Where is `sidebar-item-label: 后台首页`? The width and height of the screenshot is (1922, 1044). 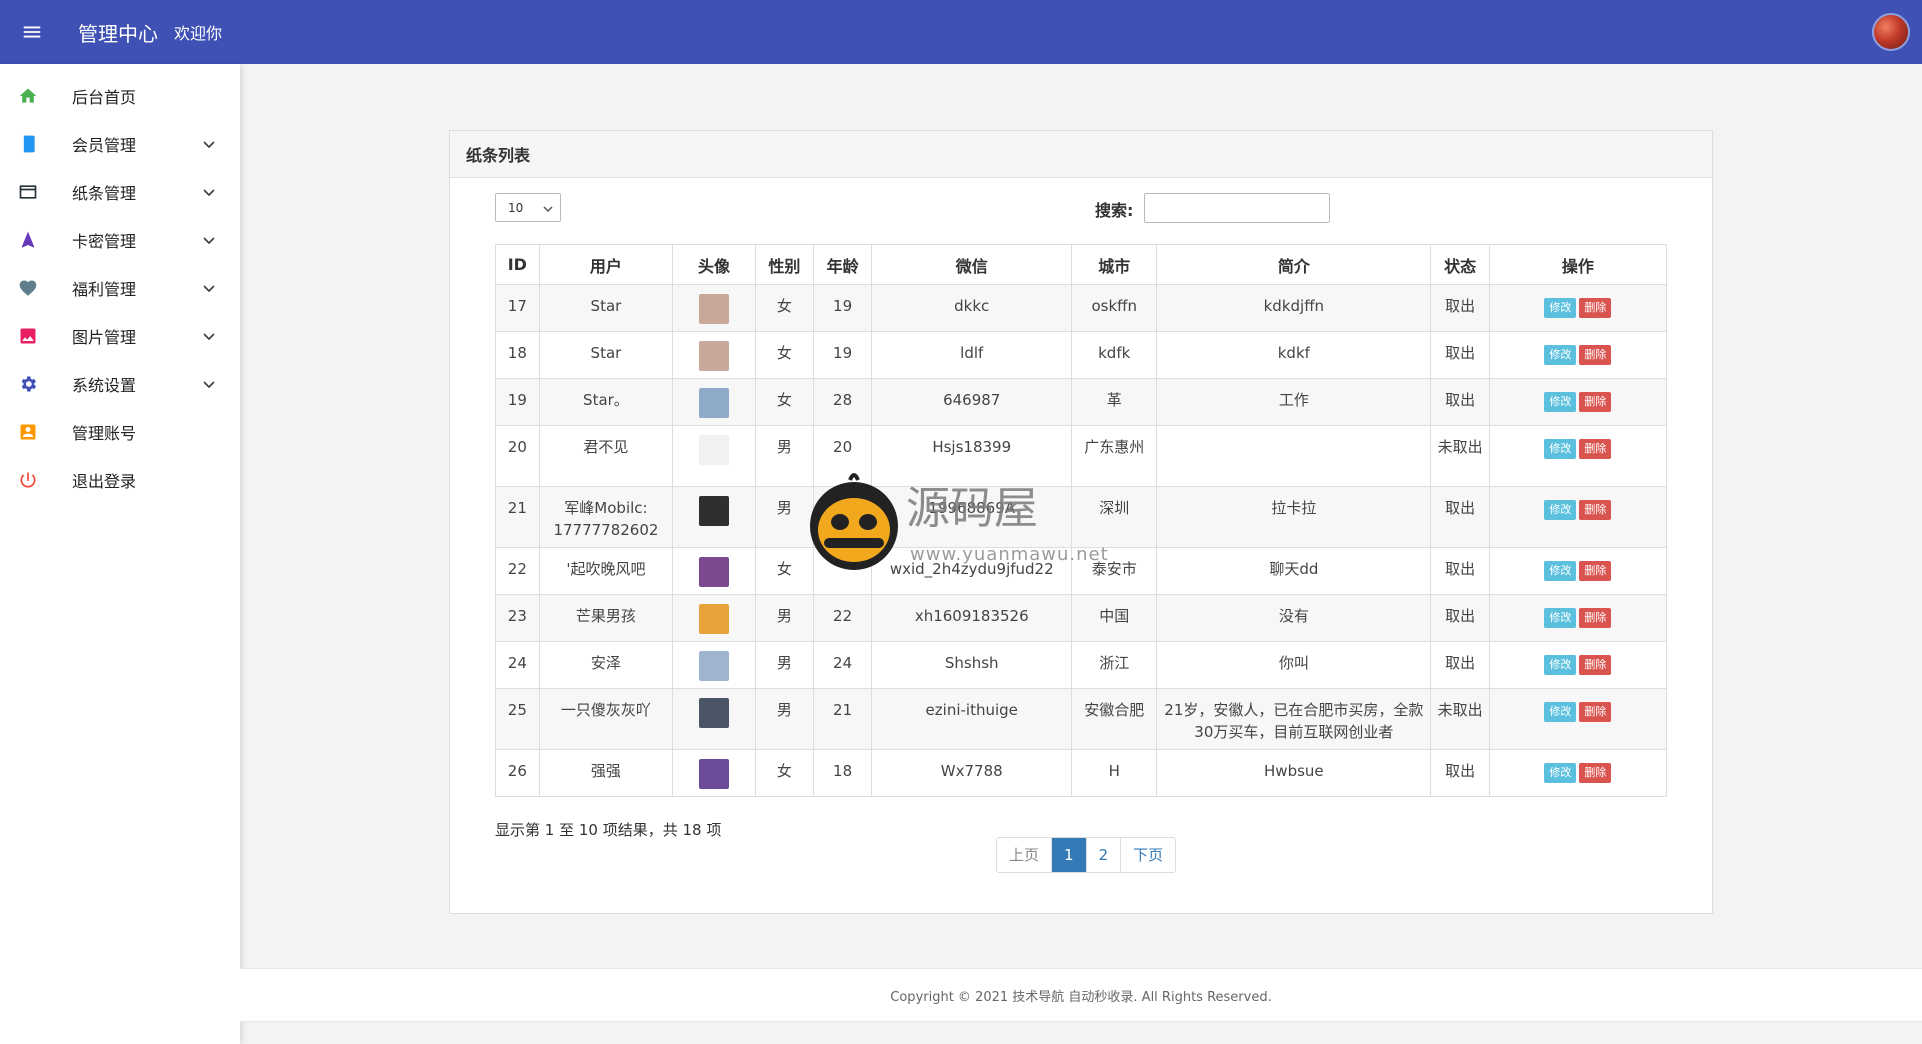
sidebar-item-label: 后台首页 is located at coordinates (104, 97).